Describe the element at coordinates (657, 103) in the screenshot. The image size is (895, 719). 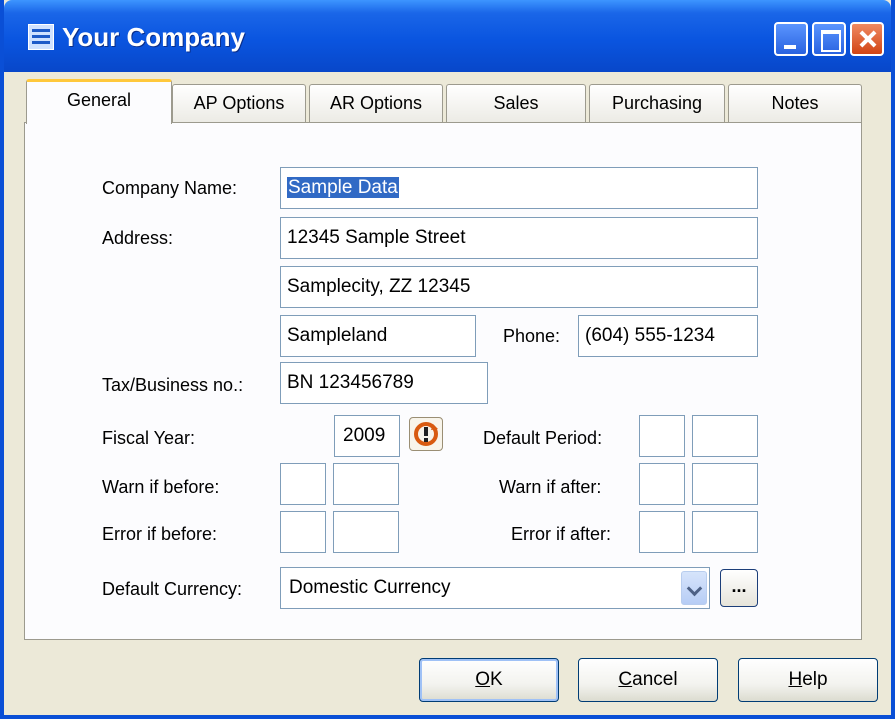
I see `tab-purchasing: Purchasing` at that location.